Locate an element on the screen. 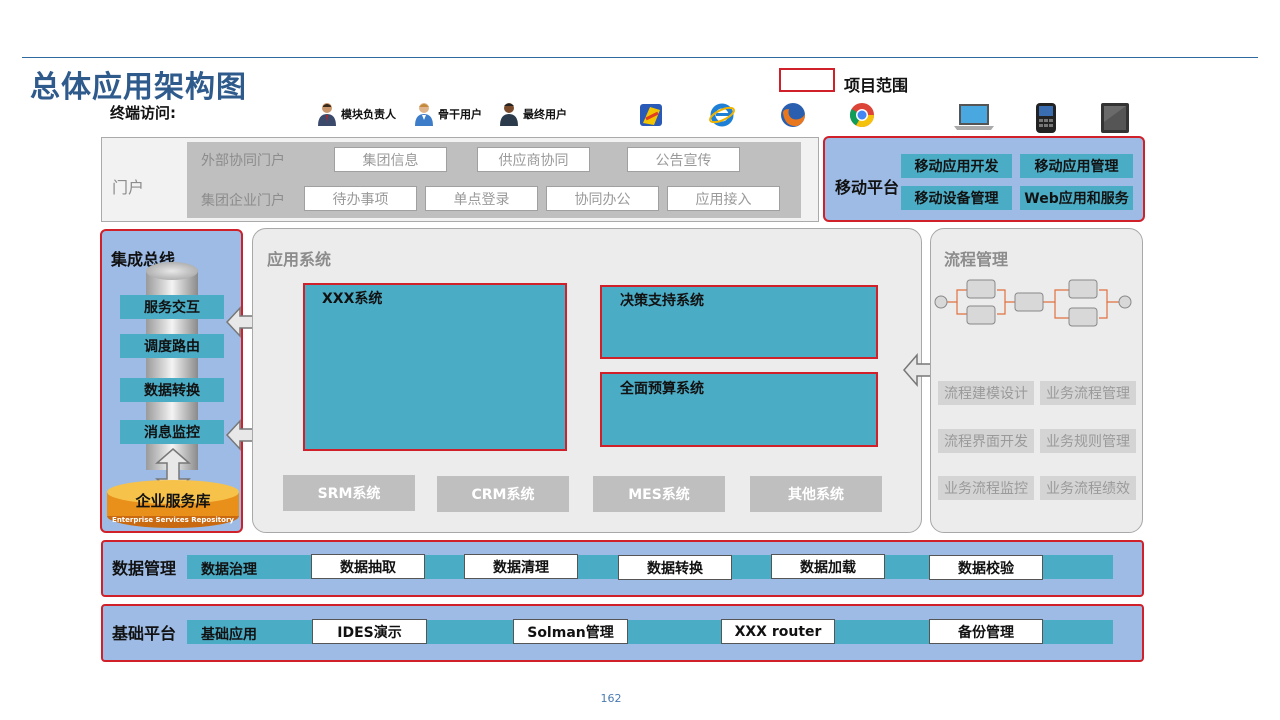  mobile-item: 移动应用管理 is located at coordinates (1076, 166).